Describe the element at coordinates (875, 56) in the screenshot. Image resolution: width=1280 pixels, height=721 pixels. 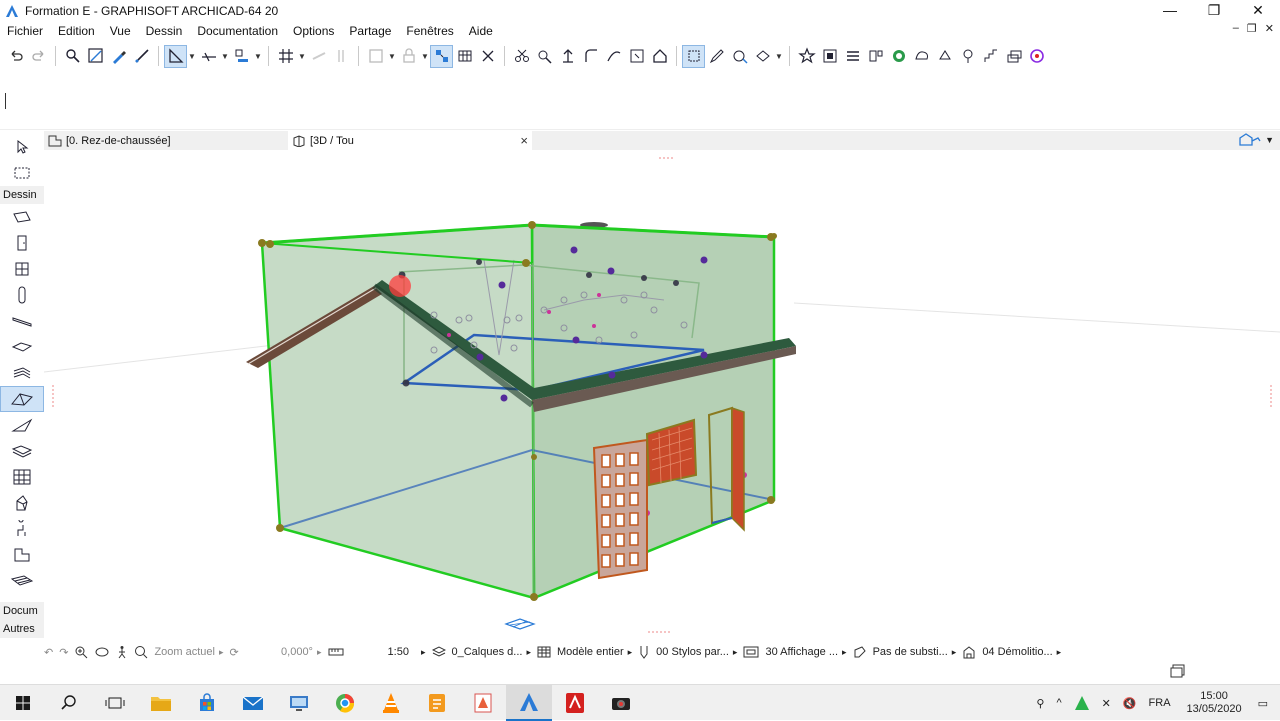
I see `attributes-icon` at that location.